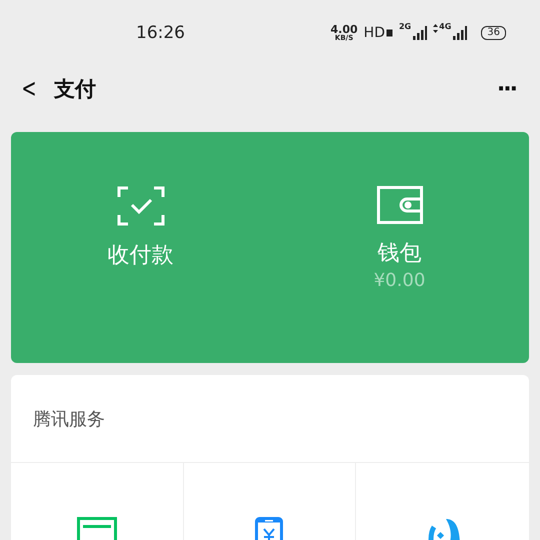 This screenshot has height=540, width=540. What do you see at coordinates (399, 205) in the screenshot?
I see `wallet-icon` at bounding box center [399, 205].